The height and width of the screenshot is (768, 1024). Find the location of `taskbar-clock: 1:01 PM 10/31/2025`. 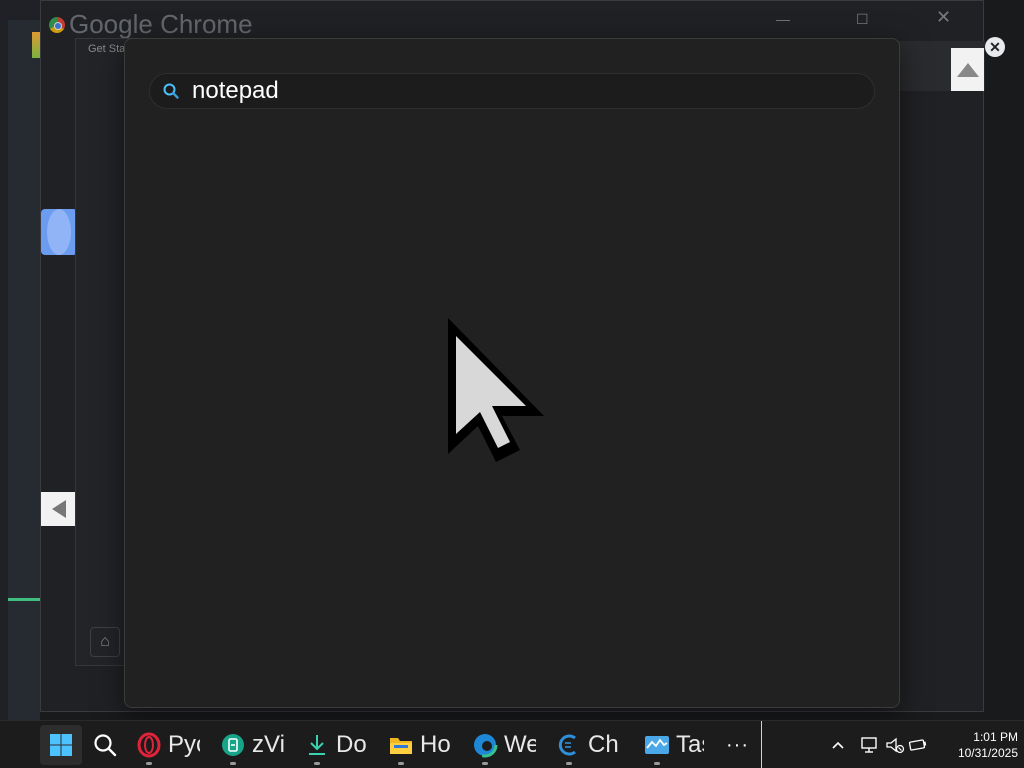

taskbar-clock: 1:01 PM 10/31/2025 is located at coordinates (976, 745).